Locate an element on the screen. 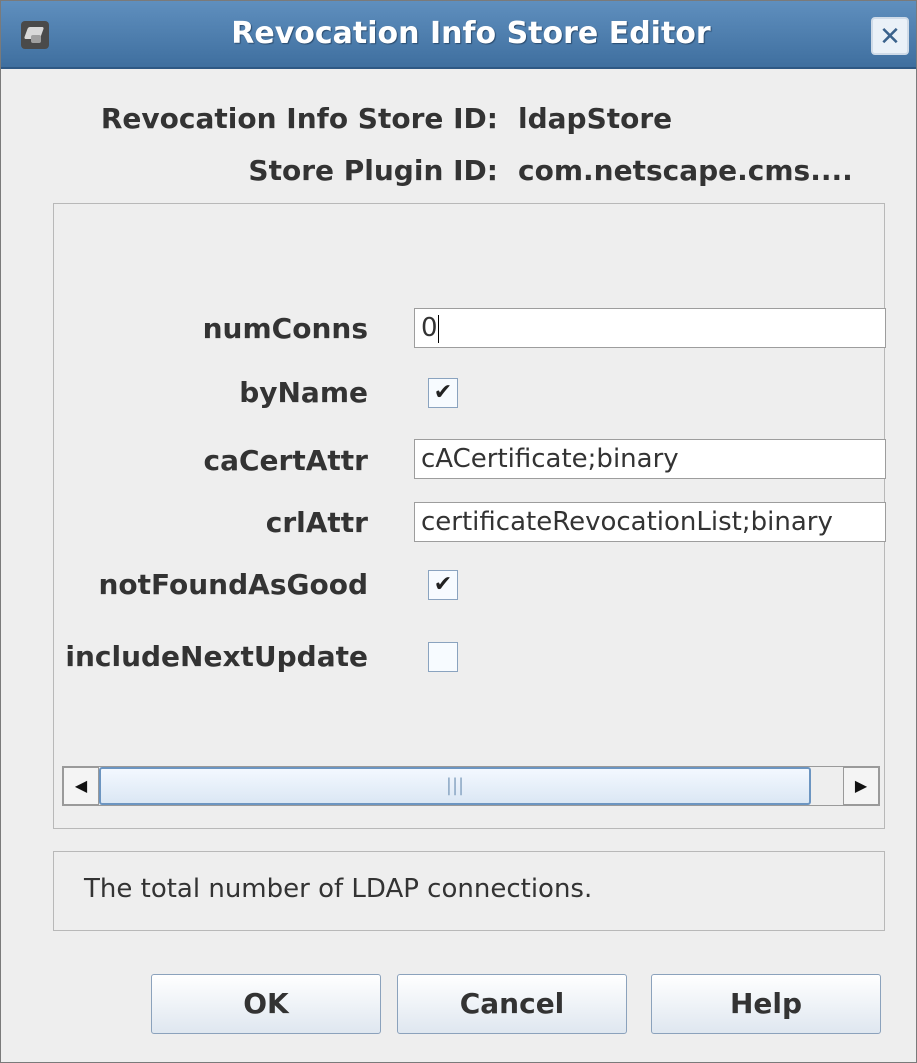  store-id-value: ldapStore is located at coordinates (595, 118).